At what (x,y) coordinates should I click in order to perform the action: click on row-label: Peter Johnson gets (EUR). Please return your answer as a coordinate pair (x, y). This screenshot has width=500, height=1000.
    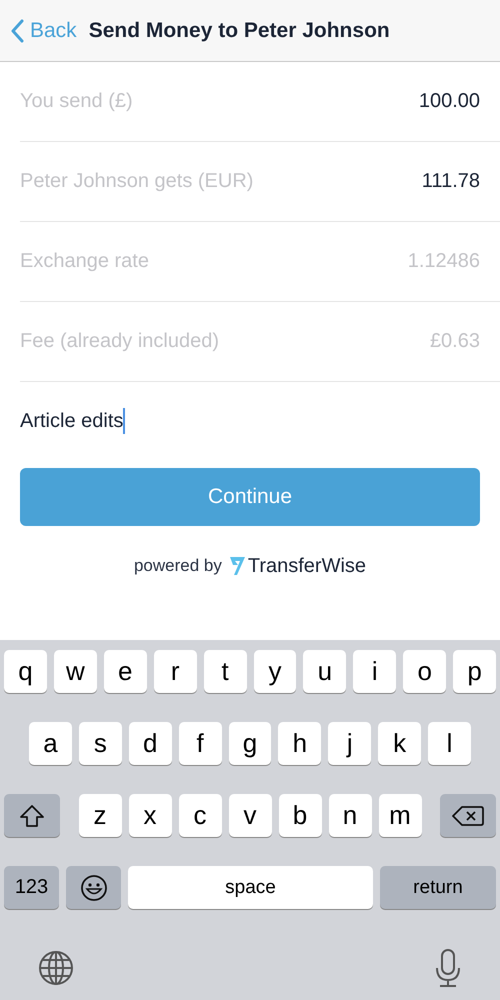
    Looking at the image, I should click on (137, 181).